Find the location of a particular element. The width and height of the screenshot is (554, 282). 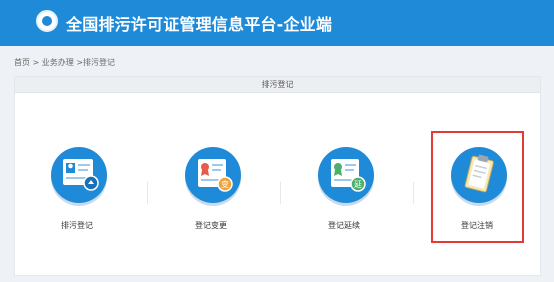

panel-title: 排污登记 is located at coordinates (277, 85).